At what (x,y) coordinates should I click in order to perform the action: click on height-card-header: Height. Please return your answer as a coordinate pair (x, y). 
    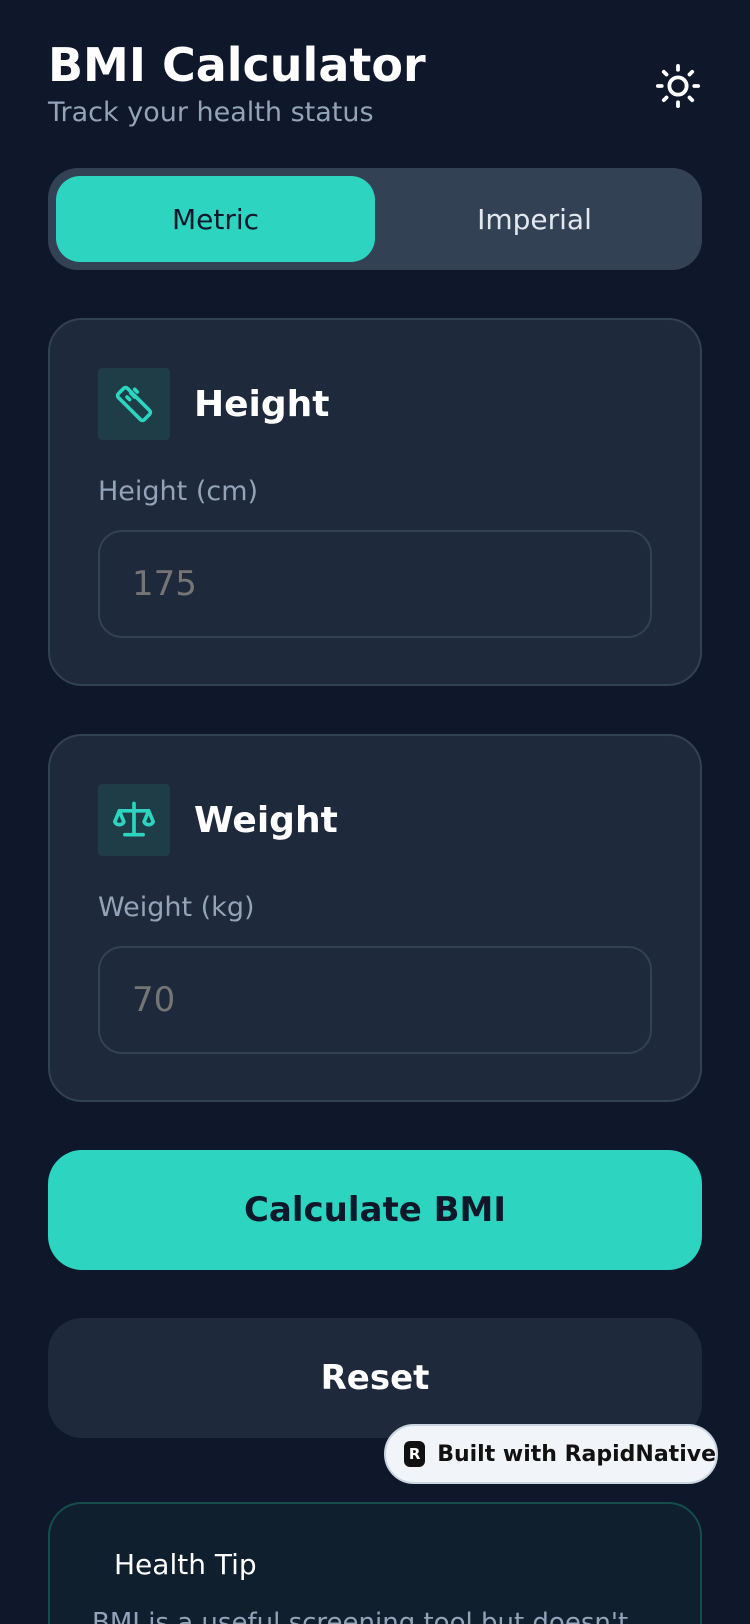
    Looking at the image, I should click on (214, 404).